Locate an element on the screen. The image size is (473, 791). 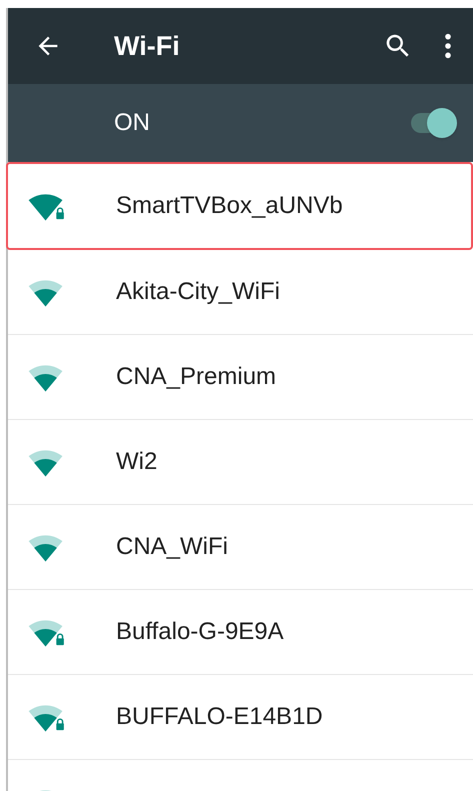
network-name: BUFFALO-E14B1D is located at coordinates (219, 717).